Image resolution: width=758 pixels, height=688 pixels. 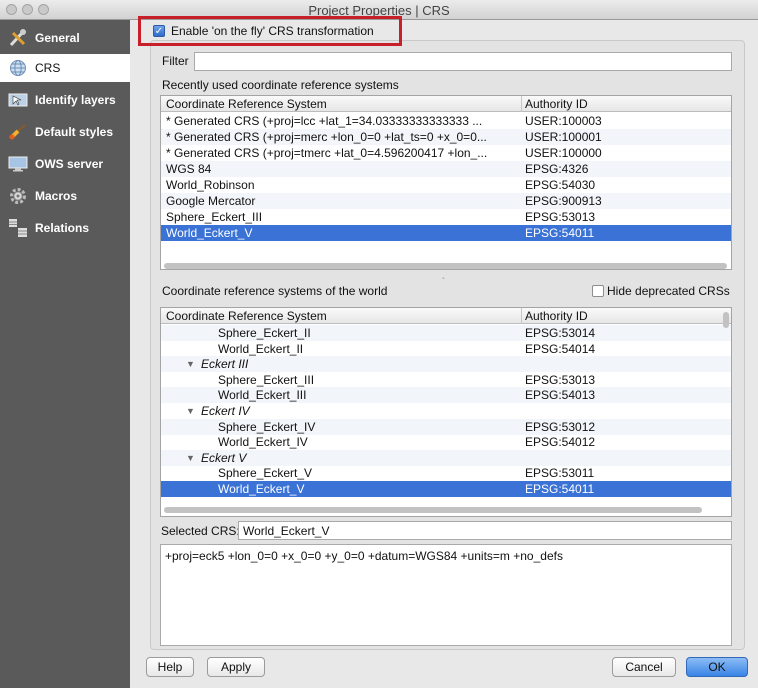 What do you see at coordinates (18, 228) in the screenshot?
I see `relations-icon` at bounding box center [18, 228].